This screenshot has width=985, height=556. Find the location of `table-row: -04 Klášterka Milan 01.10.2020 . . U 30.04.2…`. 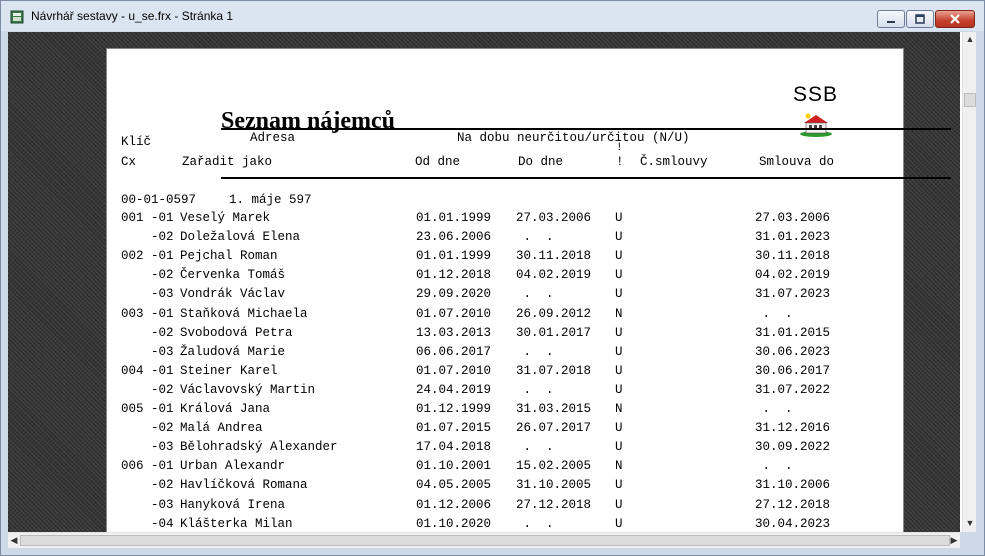

table-row: -04 Klášterka Milan 01.10.2020 . . U 30.04.2… is located at coordinates (505, 524).